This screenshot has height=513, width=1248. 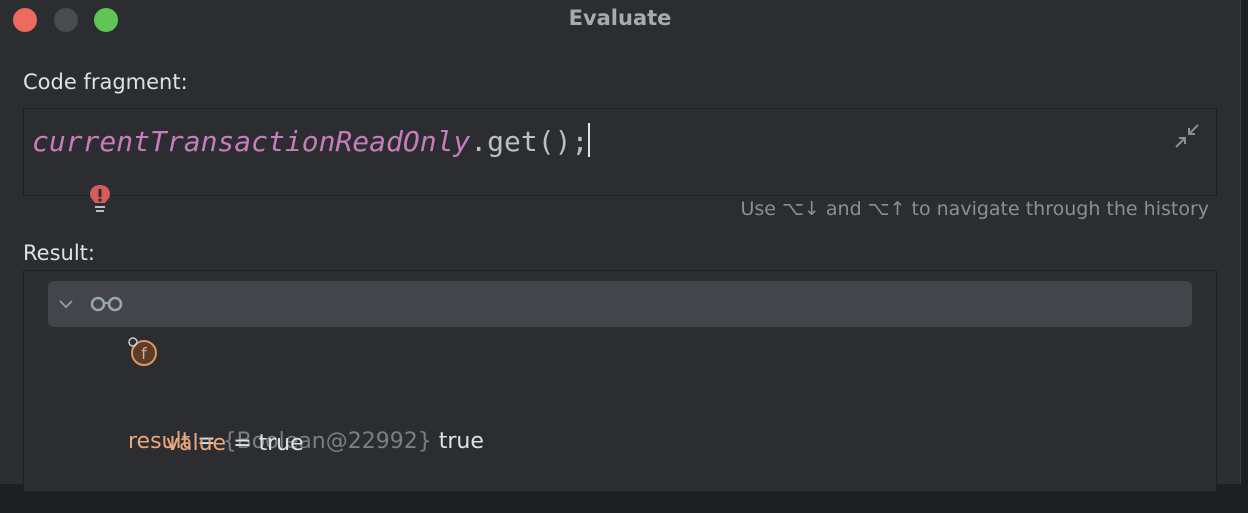 What do you see at coordinates (100, 200) in the screenshot?
I see `error-bulb-icon` at bounding box center [100, 200].